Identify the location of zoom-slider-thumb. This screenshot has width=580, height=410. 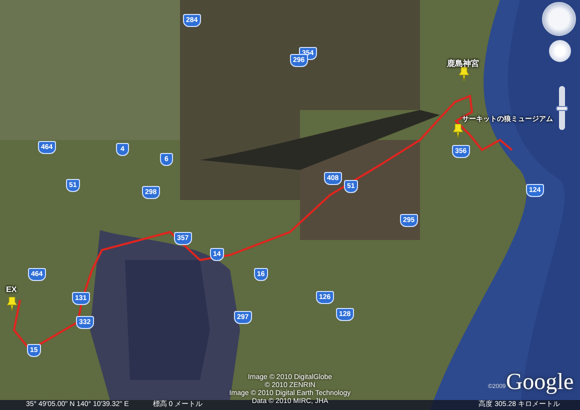
(562, 108).